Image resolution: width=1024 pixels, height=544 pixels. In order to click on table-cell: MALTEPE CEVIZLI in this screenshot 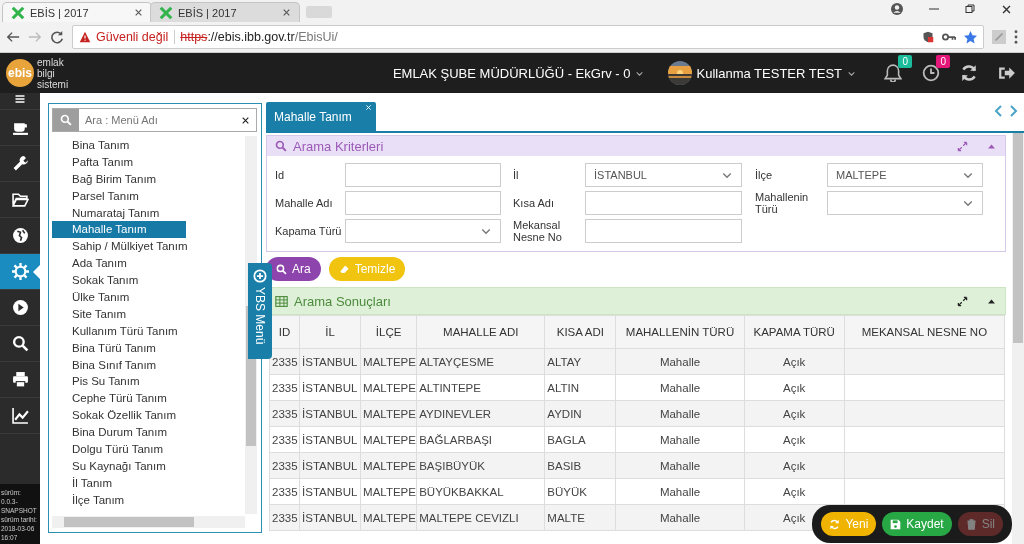, I will do `click(480, 517)`.